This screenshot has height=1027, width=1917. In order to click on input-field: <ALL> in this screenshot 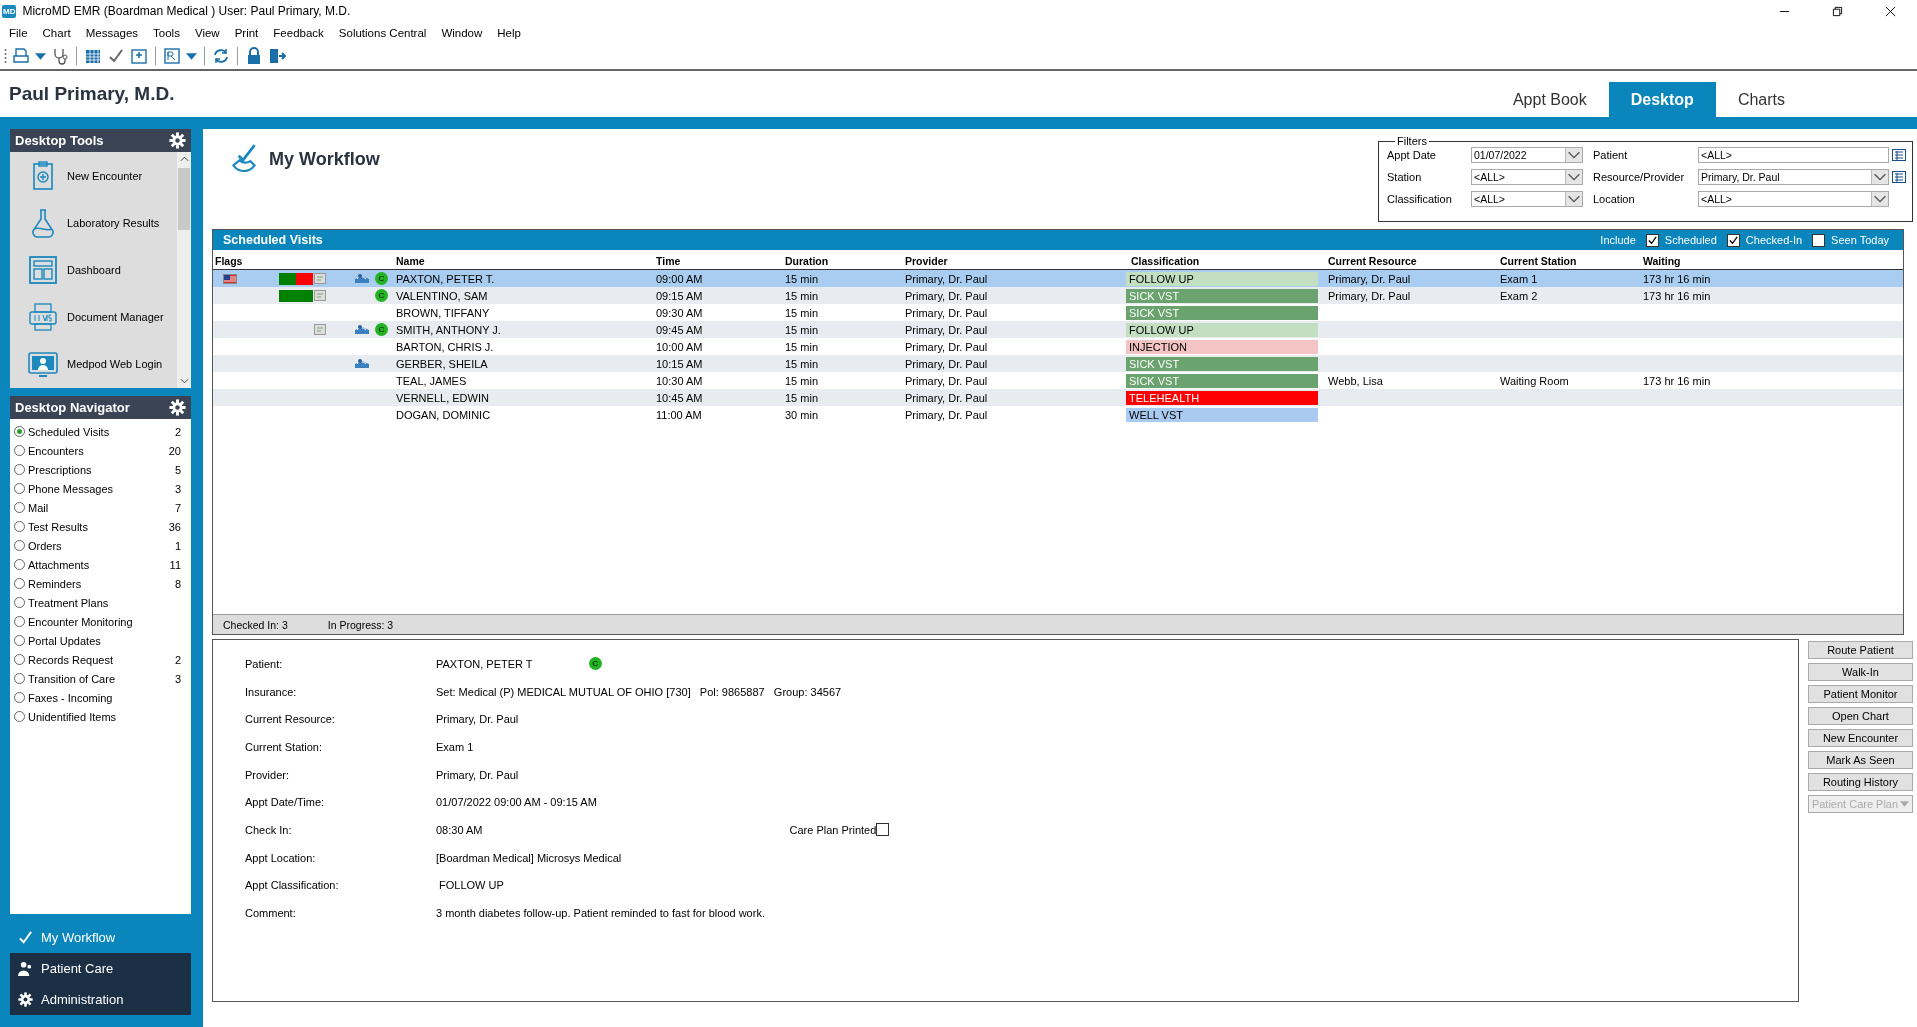, I will do `click(1793, 155)`.